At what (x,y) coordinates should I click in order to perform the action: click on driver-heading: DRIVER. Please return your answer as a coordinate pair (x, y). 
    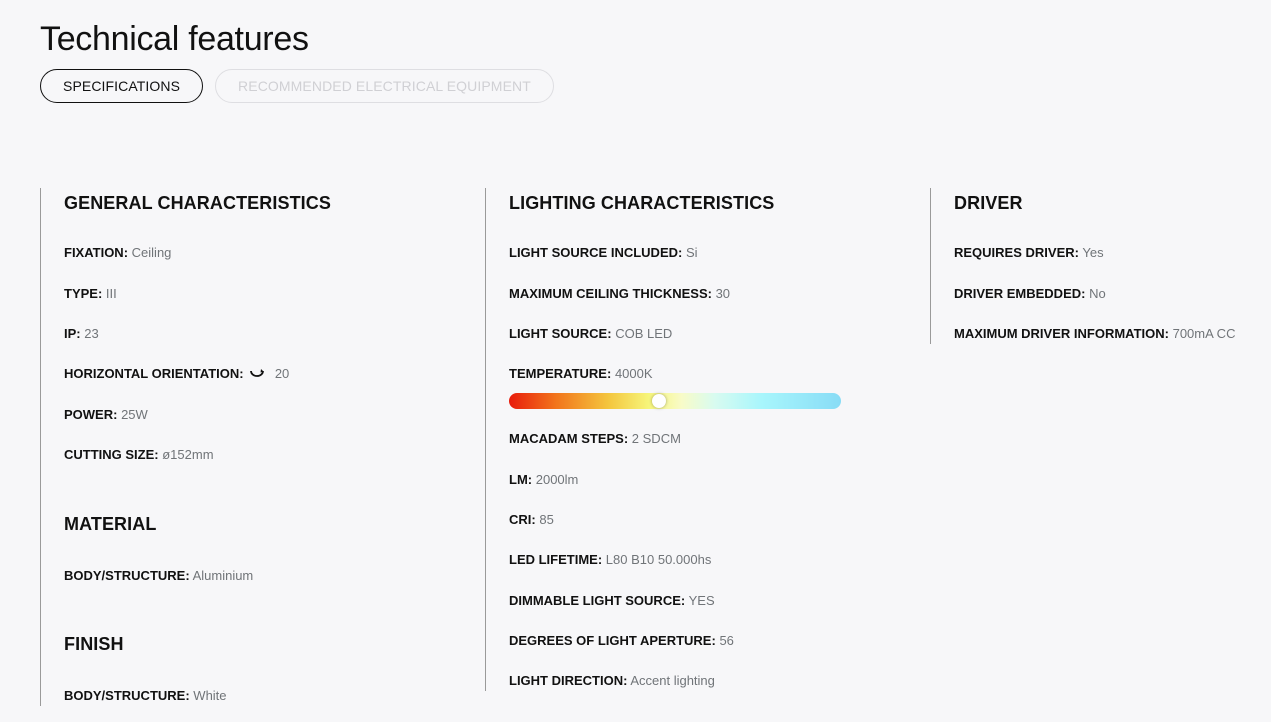
    Looking at the image, I should click on (988, 203).